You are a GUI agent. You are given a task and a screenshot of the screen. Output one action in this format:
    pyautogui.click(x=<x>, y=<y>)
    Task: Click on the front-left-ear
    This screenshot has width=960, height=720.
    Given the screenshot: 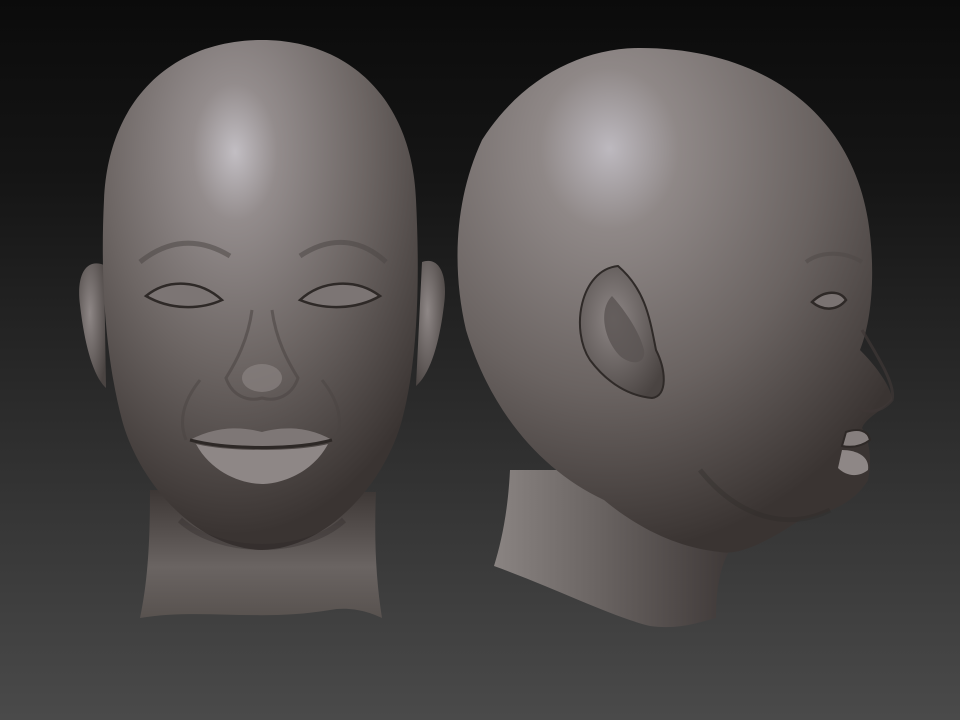 What is the action you would take?
    pyautogui.click(x=92, y=325)
    